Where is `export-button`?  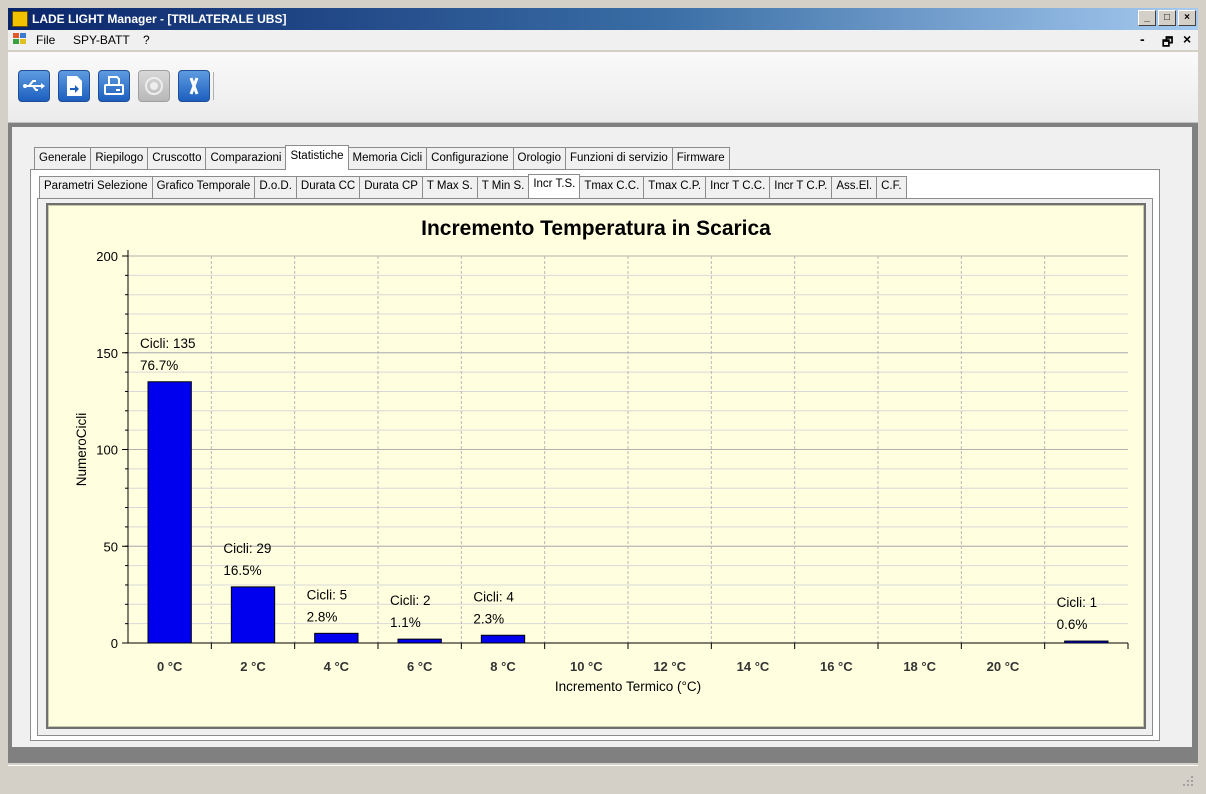 export-button is located at coordinates (74, 86).